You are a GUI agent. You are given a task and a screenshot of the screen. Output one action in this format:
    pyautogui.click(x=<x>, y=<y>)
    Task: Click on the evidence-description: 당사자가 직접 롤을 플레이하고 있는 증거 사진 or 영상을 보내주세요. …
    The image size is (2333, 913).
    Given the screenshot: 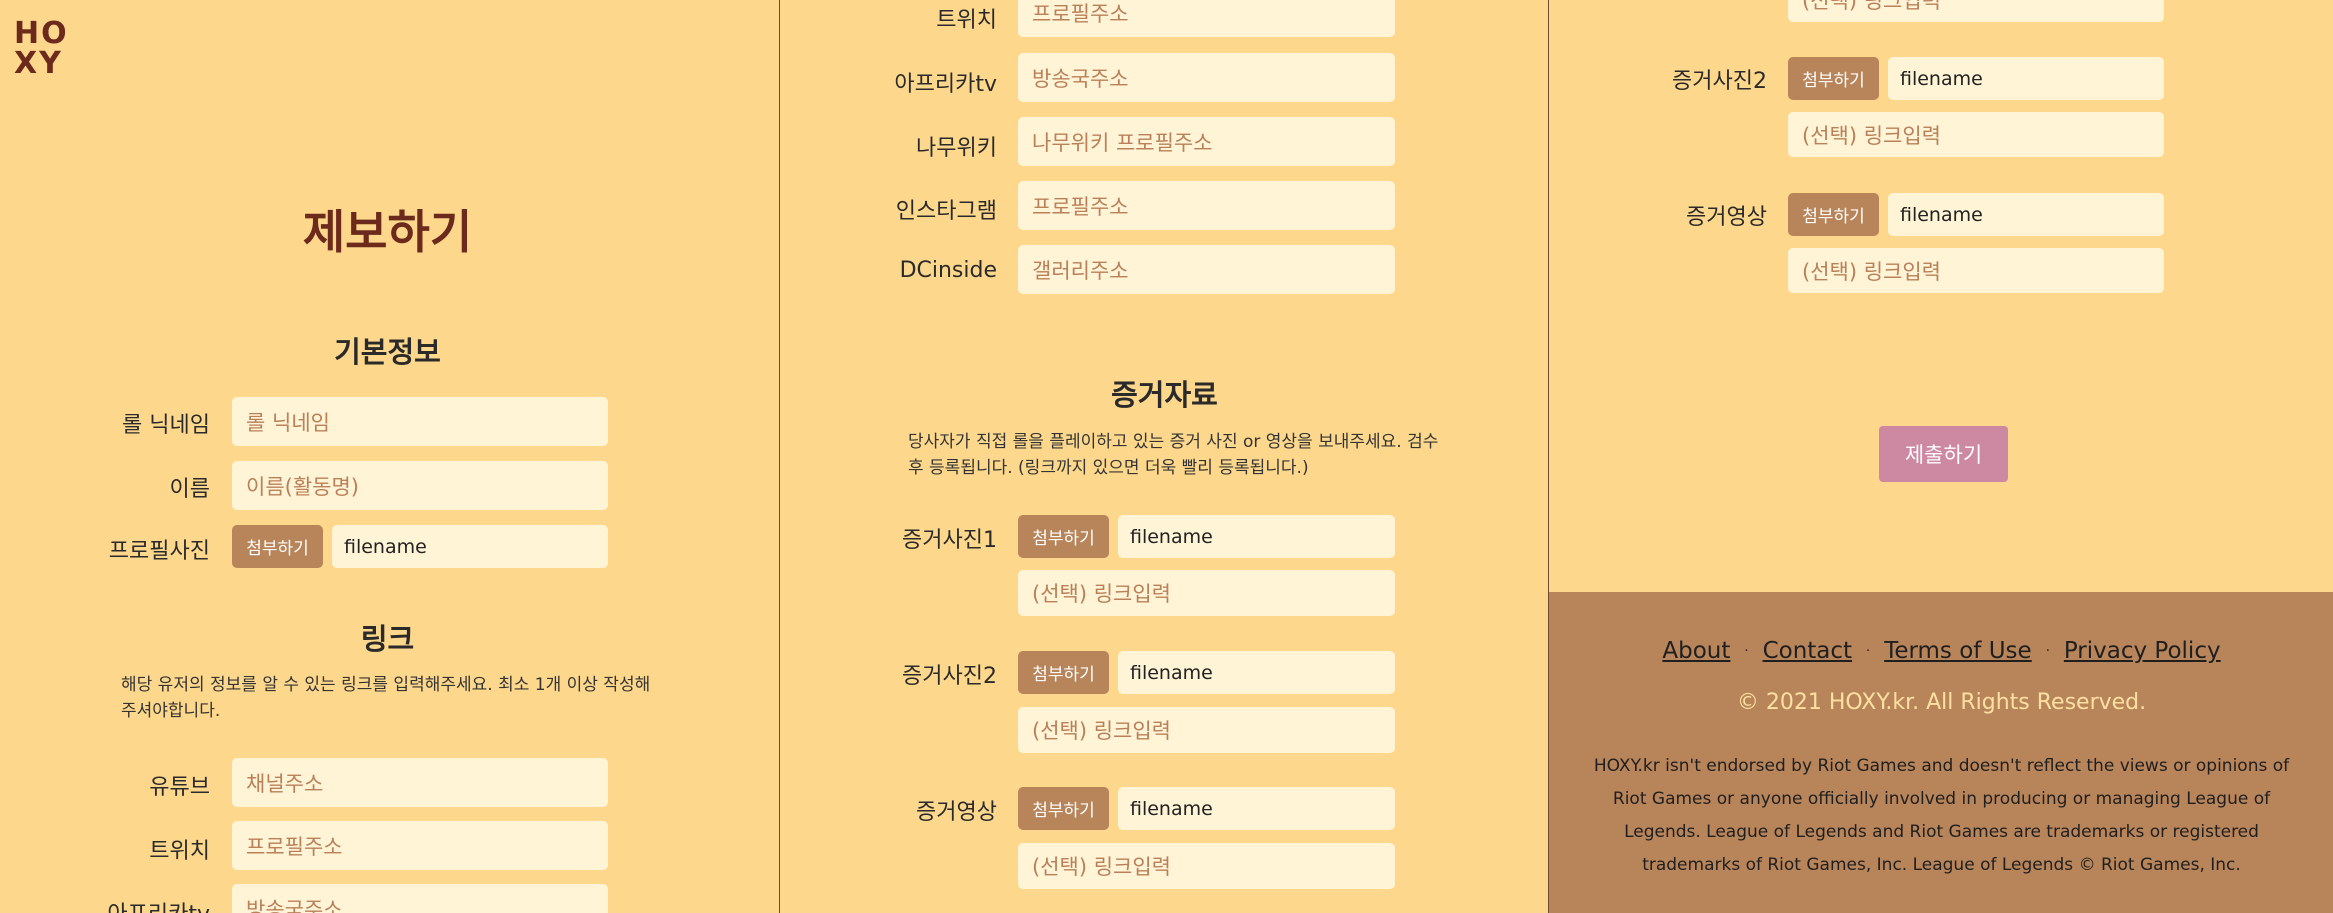 What is the action you would take?
    pyautogui.click(x=1188, y=455)
    